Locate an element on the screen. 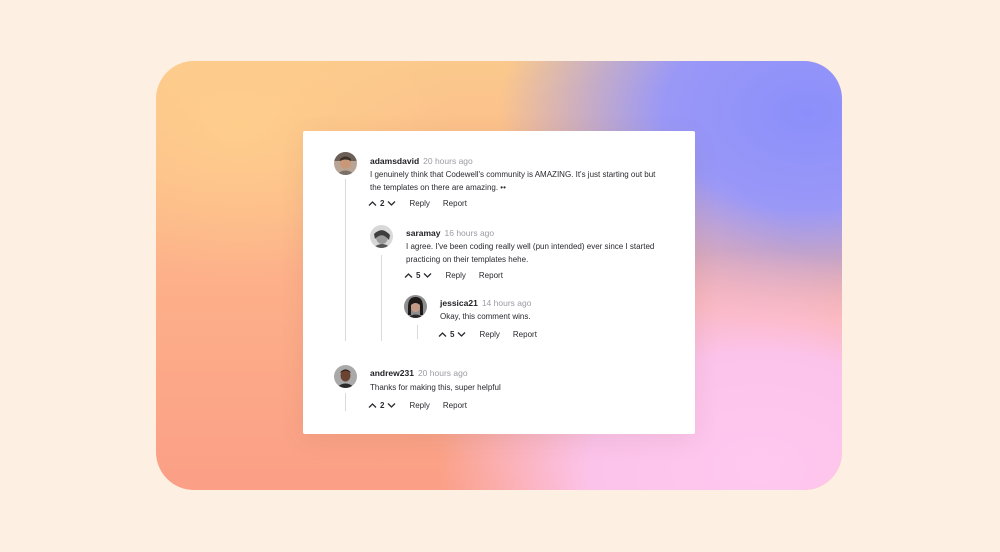 Image resolution: width=1000 pixels, height=552 pixels. comment-author: andrew231 20 hours ago is located at coordinates (419, 373).